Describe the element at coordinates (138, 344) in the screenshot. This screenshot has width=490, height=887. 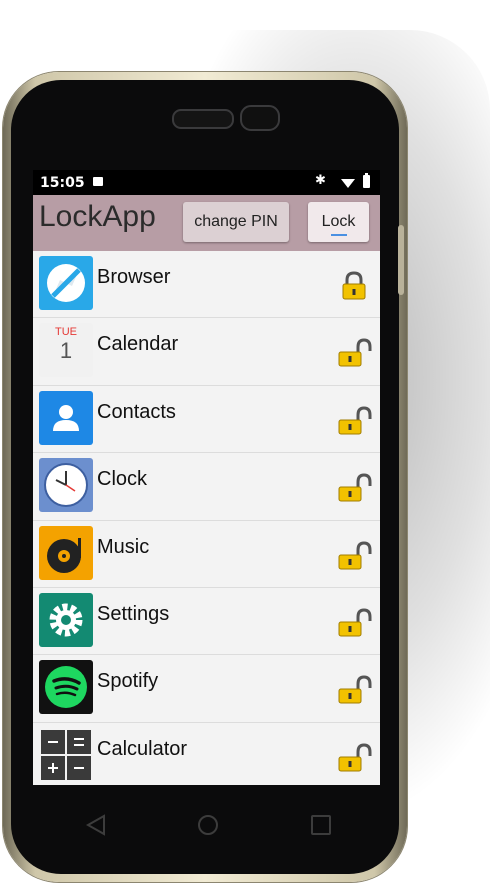
I see `app-name: Calendar` at that location.